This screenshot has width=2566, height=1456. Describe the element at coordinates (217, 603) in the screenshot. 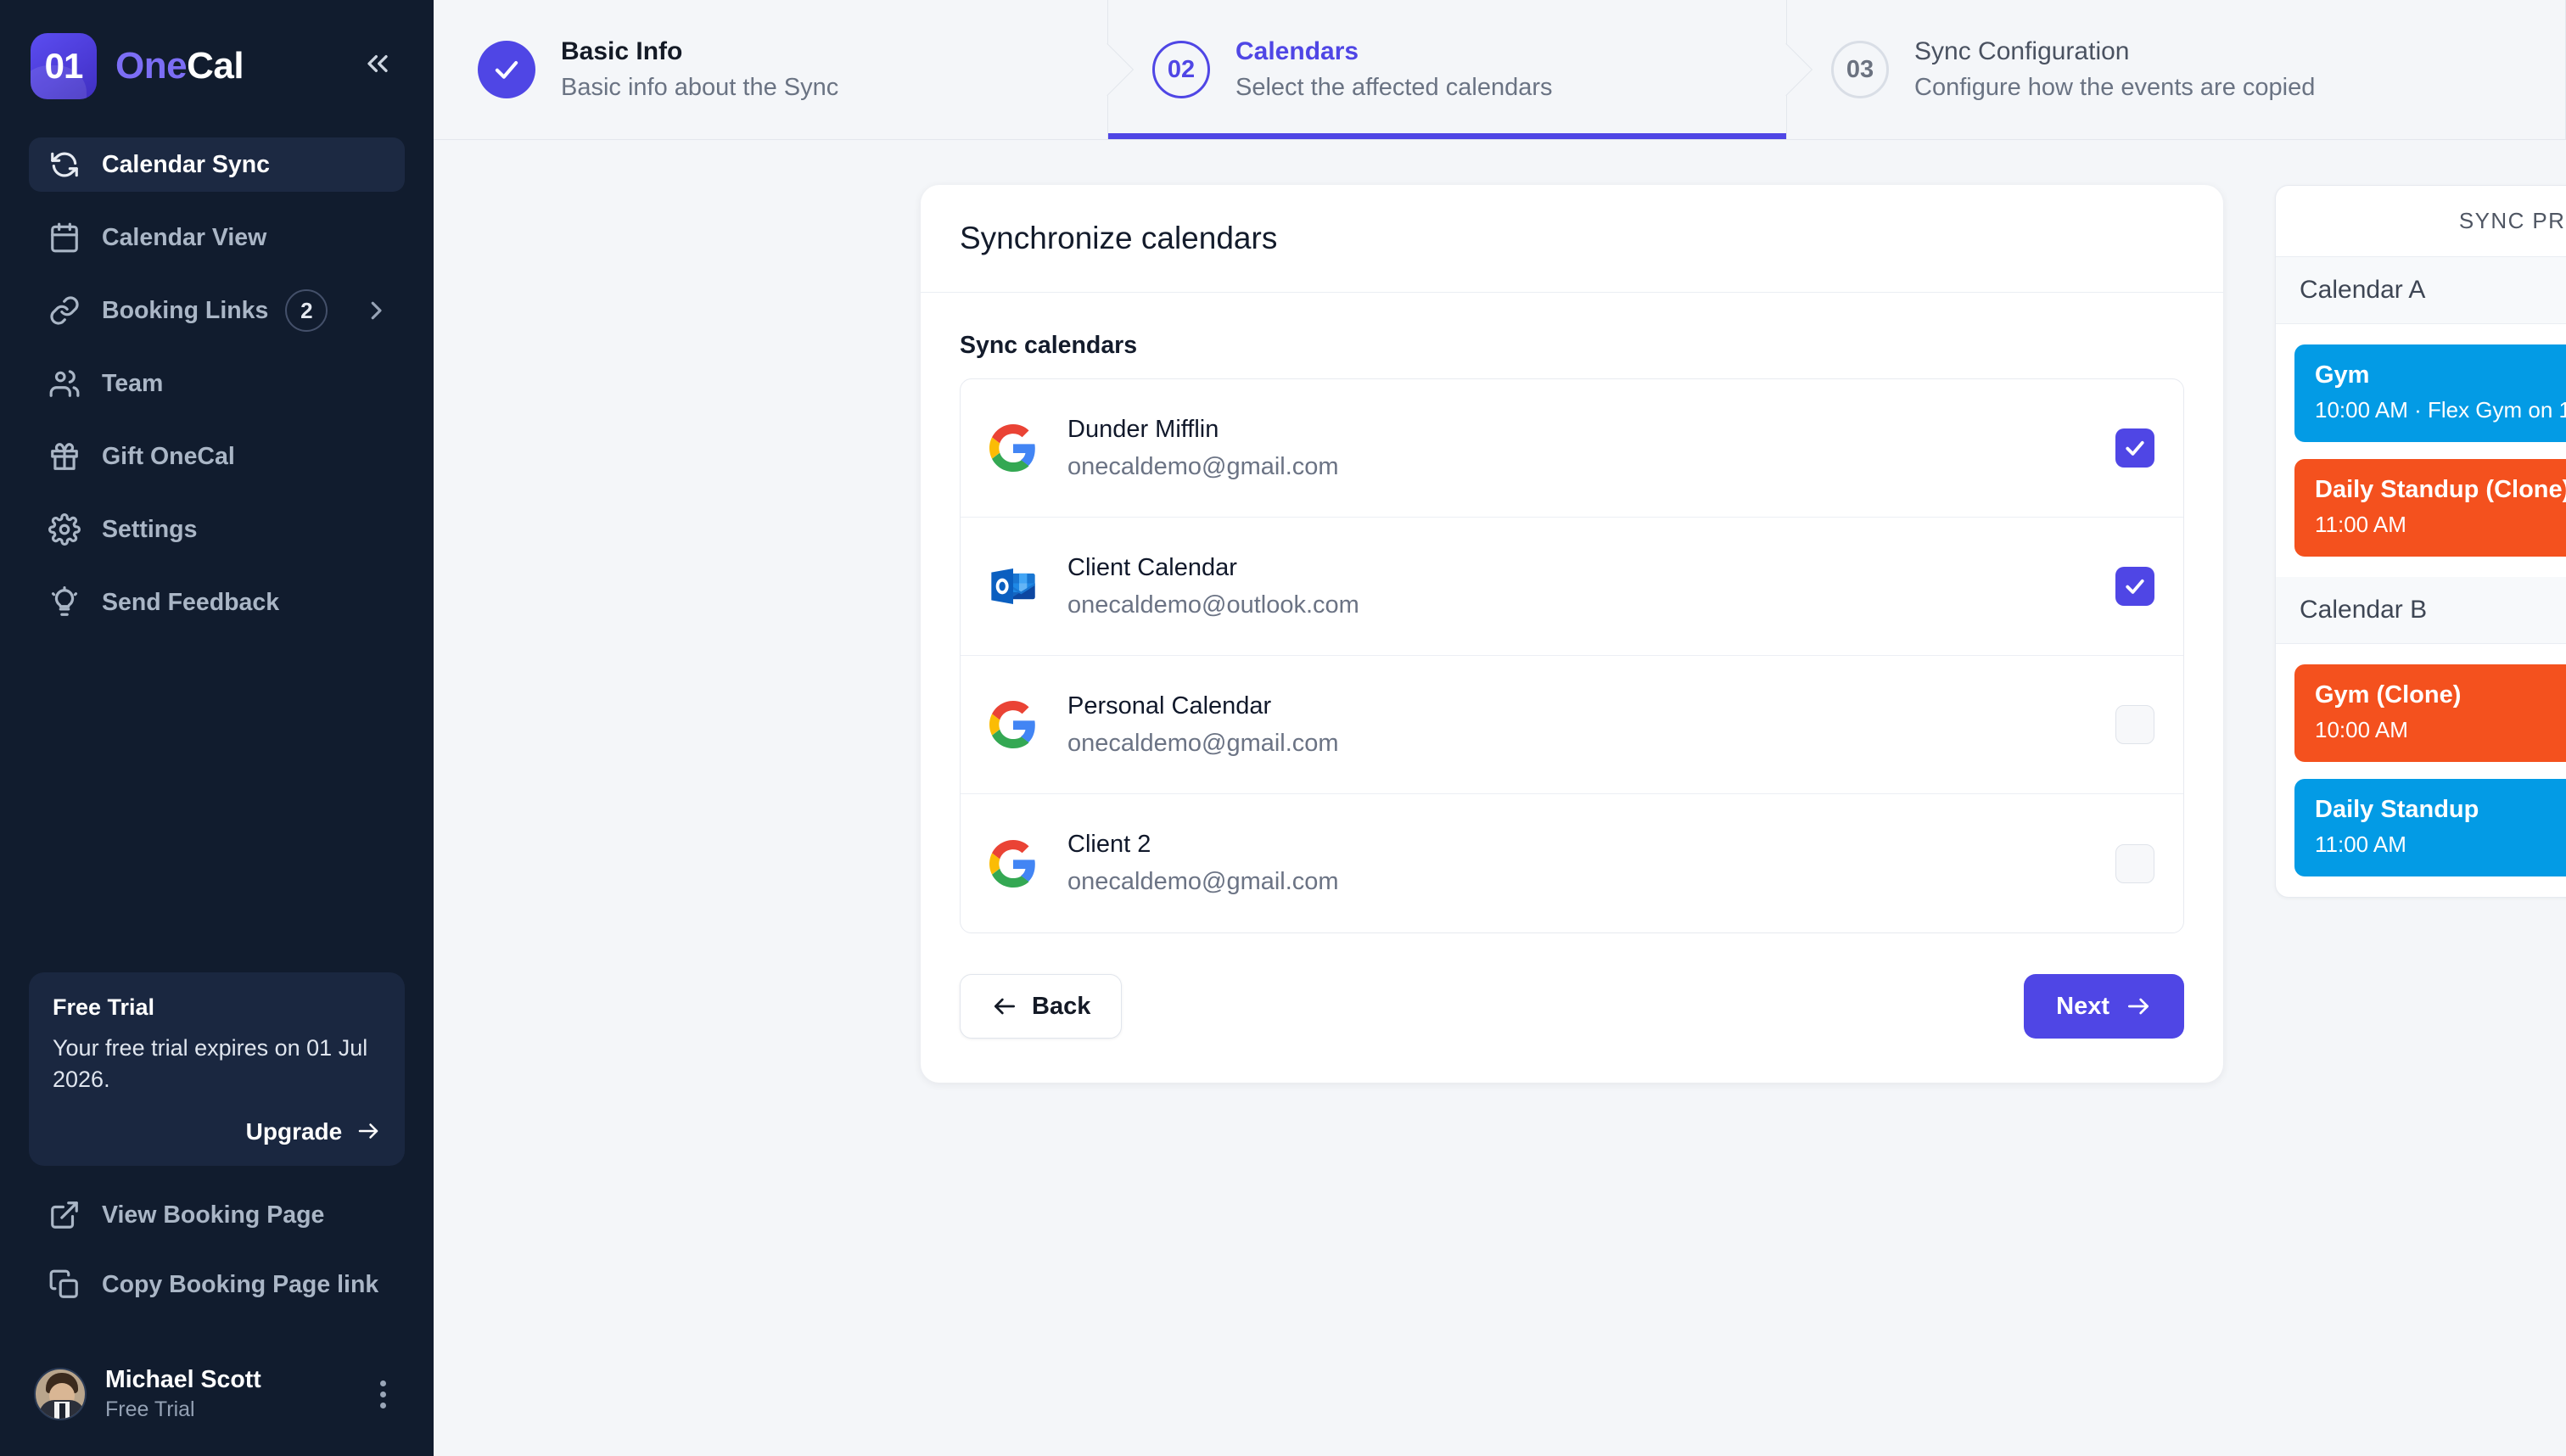

I see `sidebar-item-send-feedback: Send Feedback` at that location.